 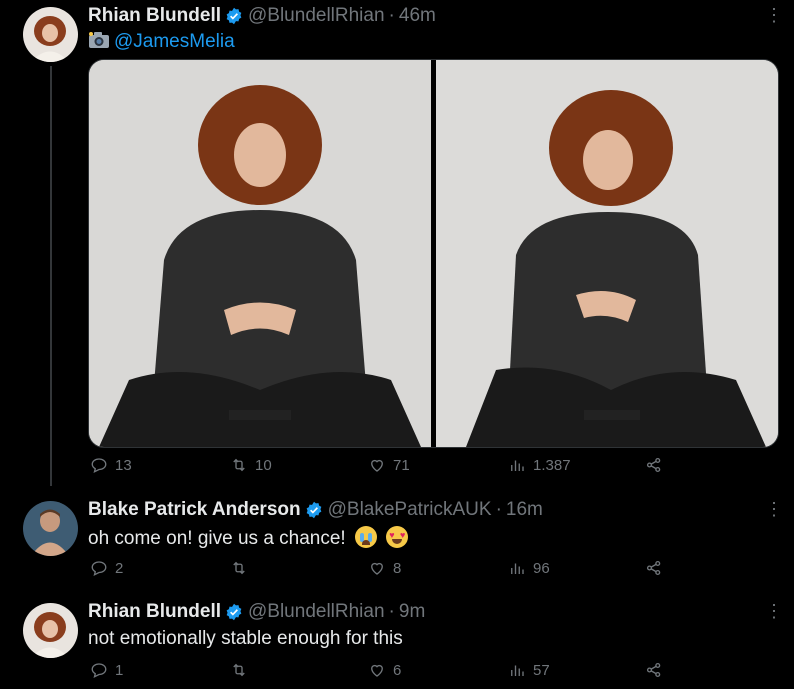 What do you see at coordinates (251, 465) in the screenshot?
I see `retweet-button: 10` at bounding box center [251, 465].